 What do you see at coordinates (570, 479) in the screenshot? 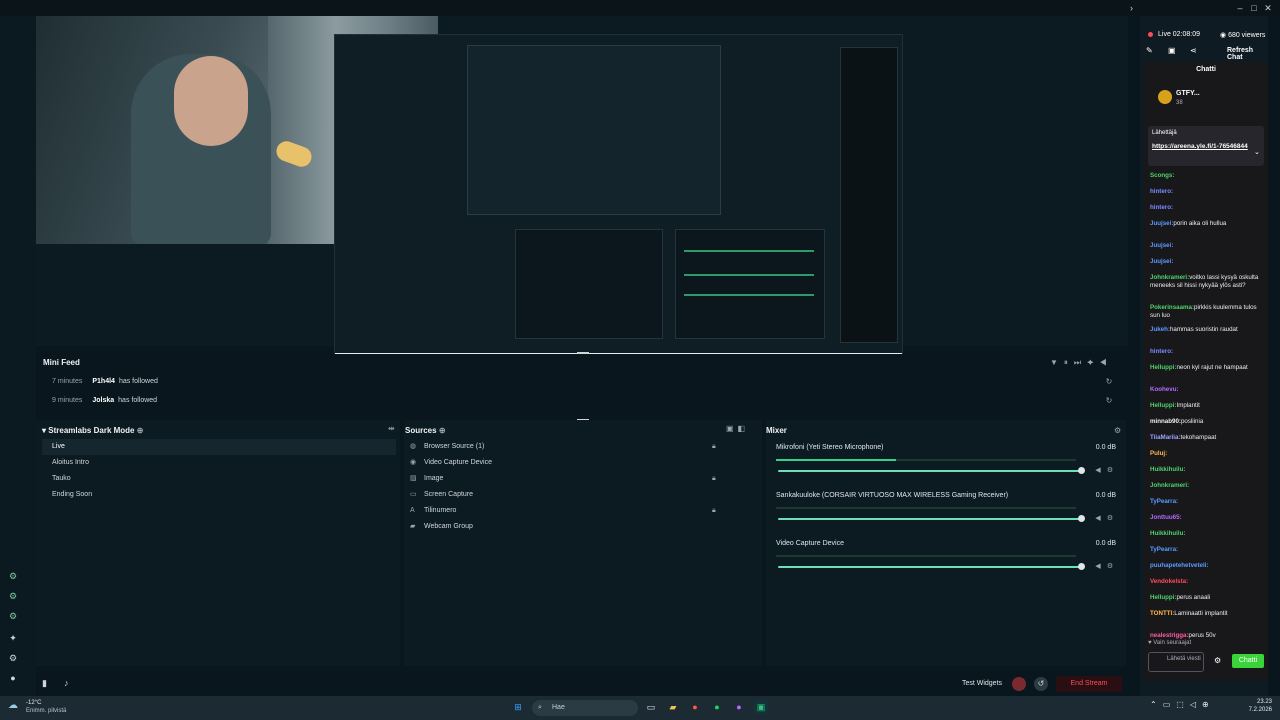
I see `source-item: ▨ Image` at bounding box center [570, 479].